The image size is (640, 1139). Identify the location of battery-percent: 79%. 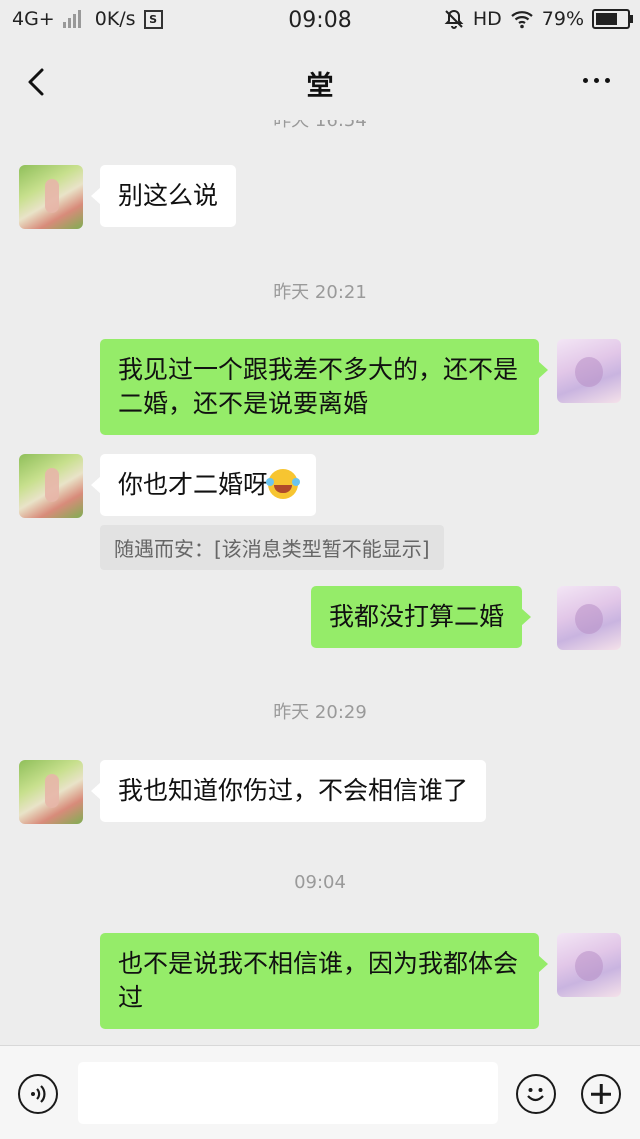
(562, 19).